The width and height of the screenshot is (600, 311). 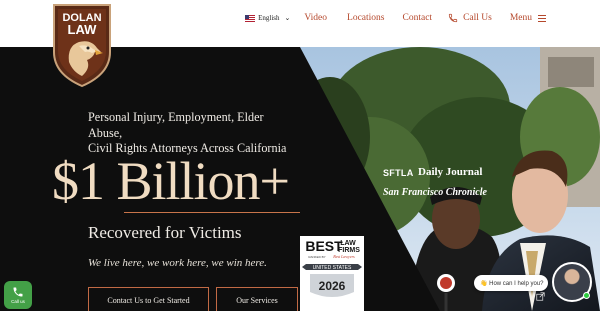 I want to click on floating-call-label: Call us, so click(x=18, y=301).